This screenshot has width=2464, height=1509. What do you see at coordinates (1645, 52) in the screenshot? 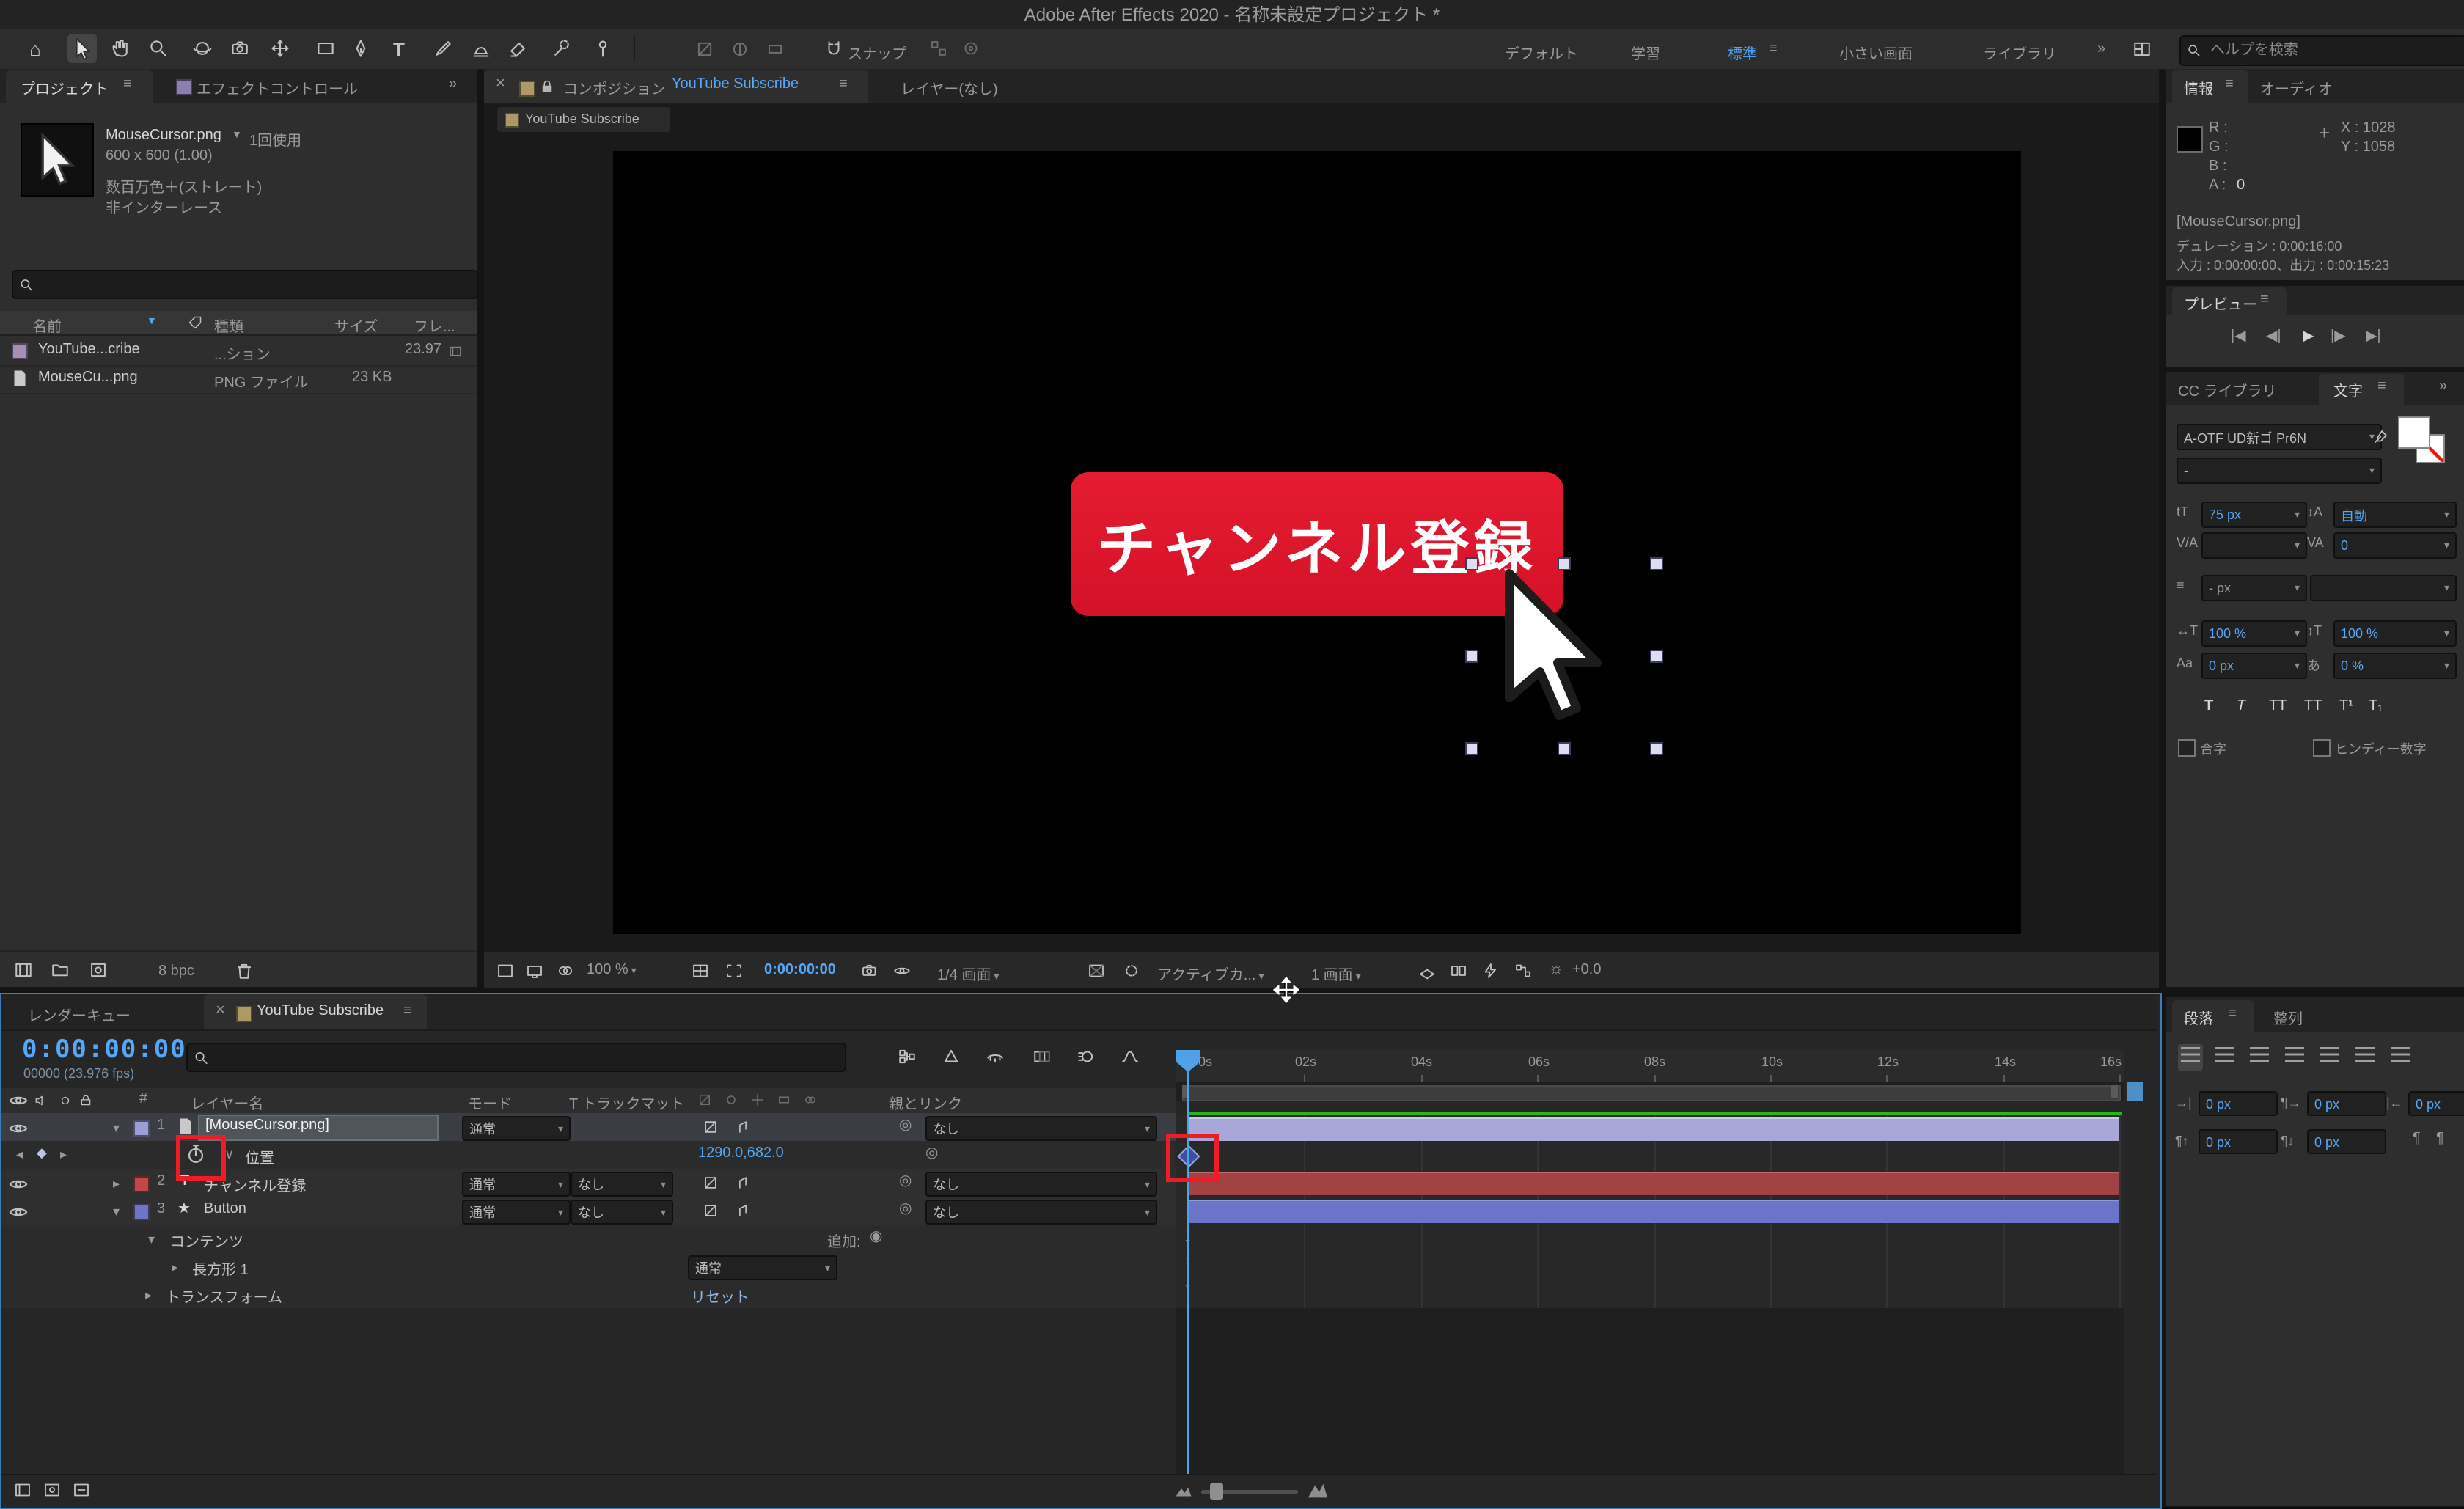
I see `workspace-learn: 学習` at bounding box center [1645, 52].